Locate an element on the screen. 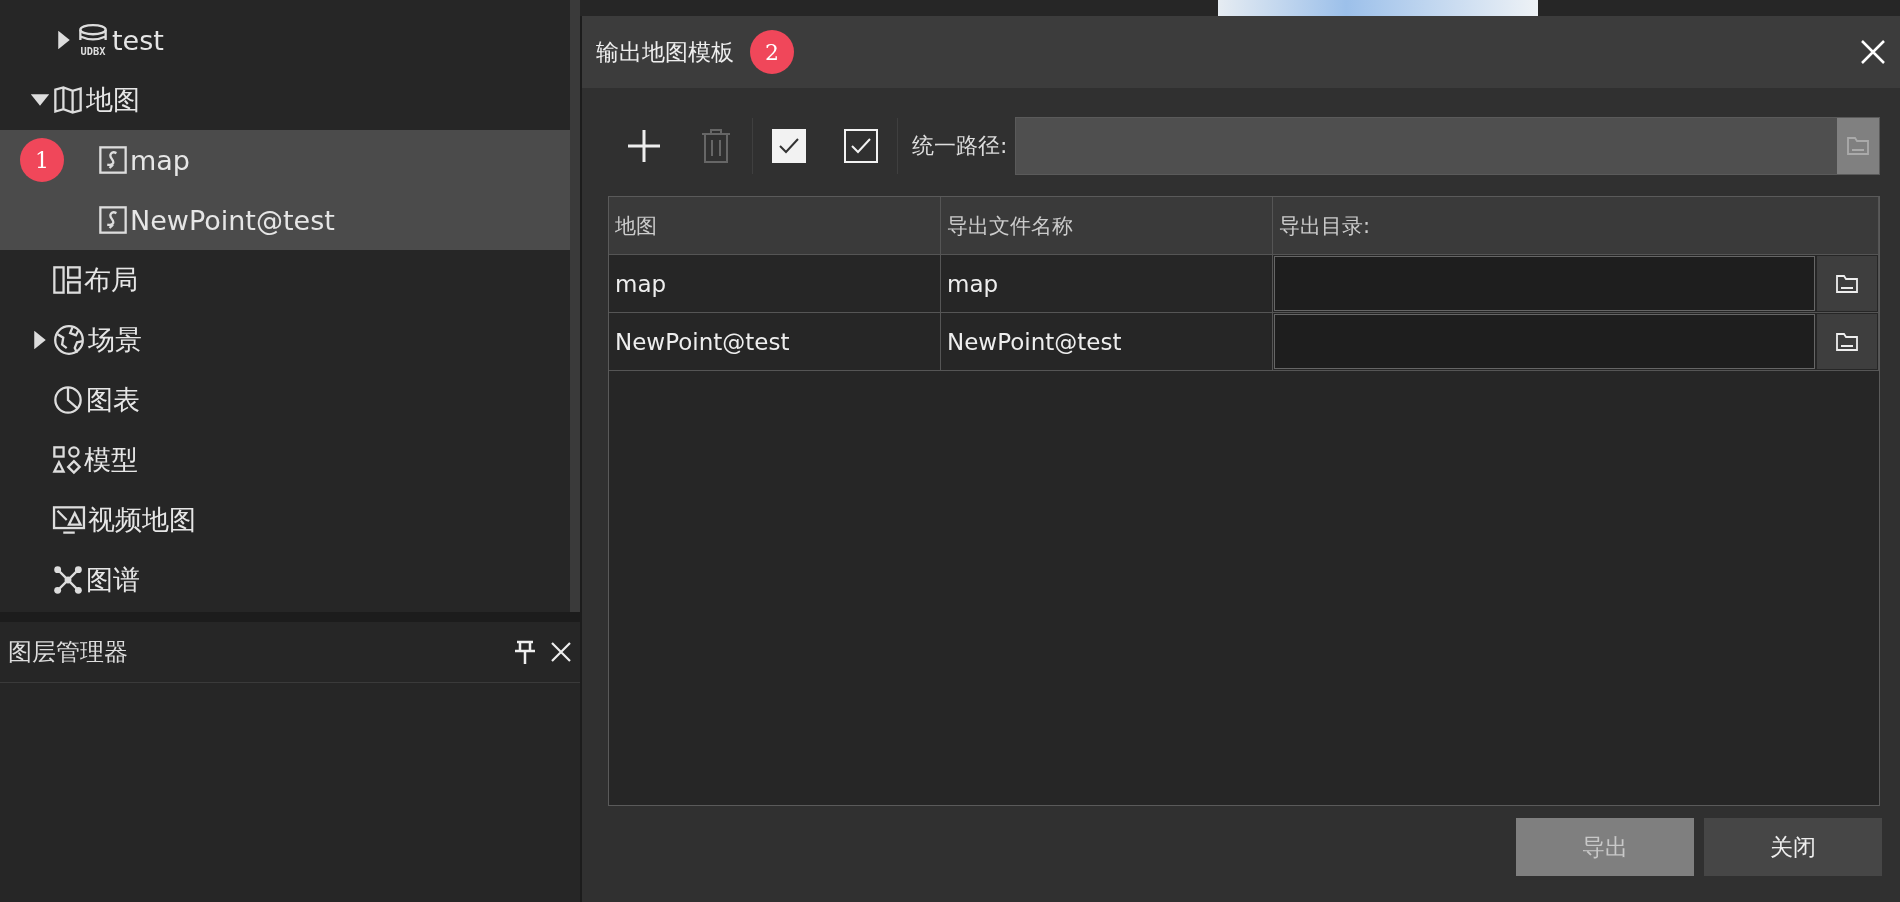  expanded-arrow-icon is located at coordinates (40, 100).